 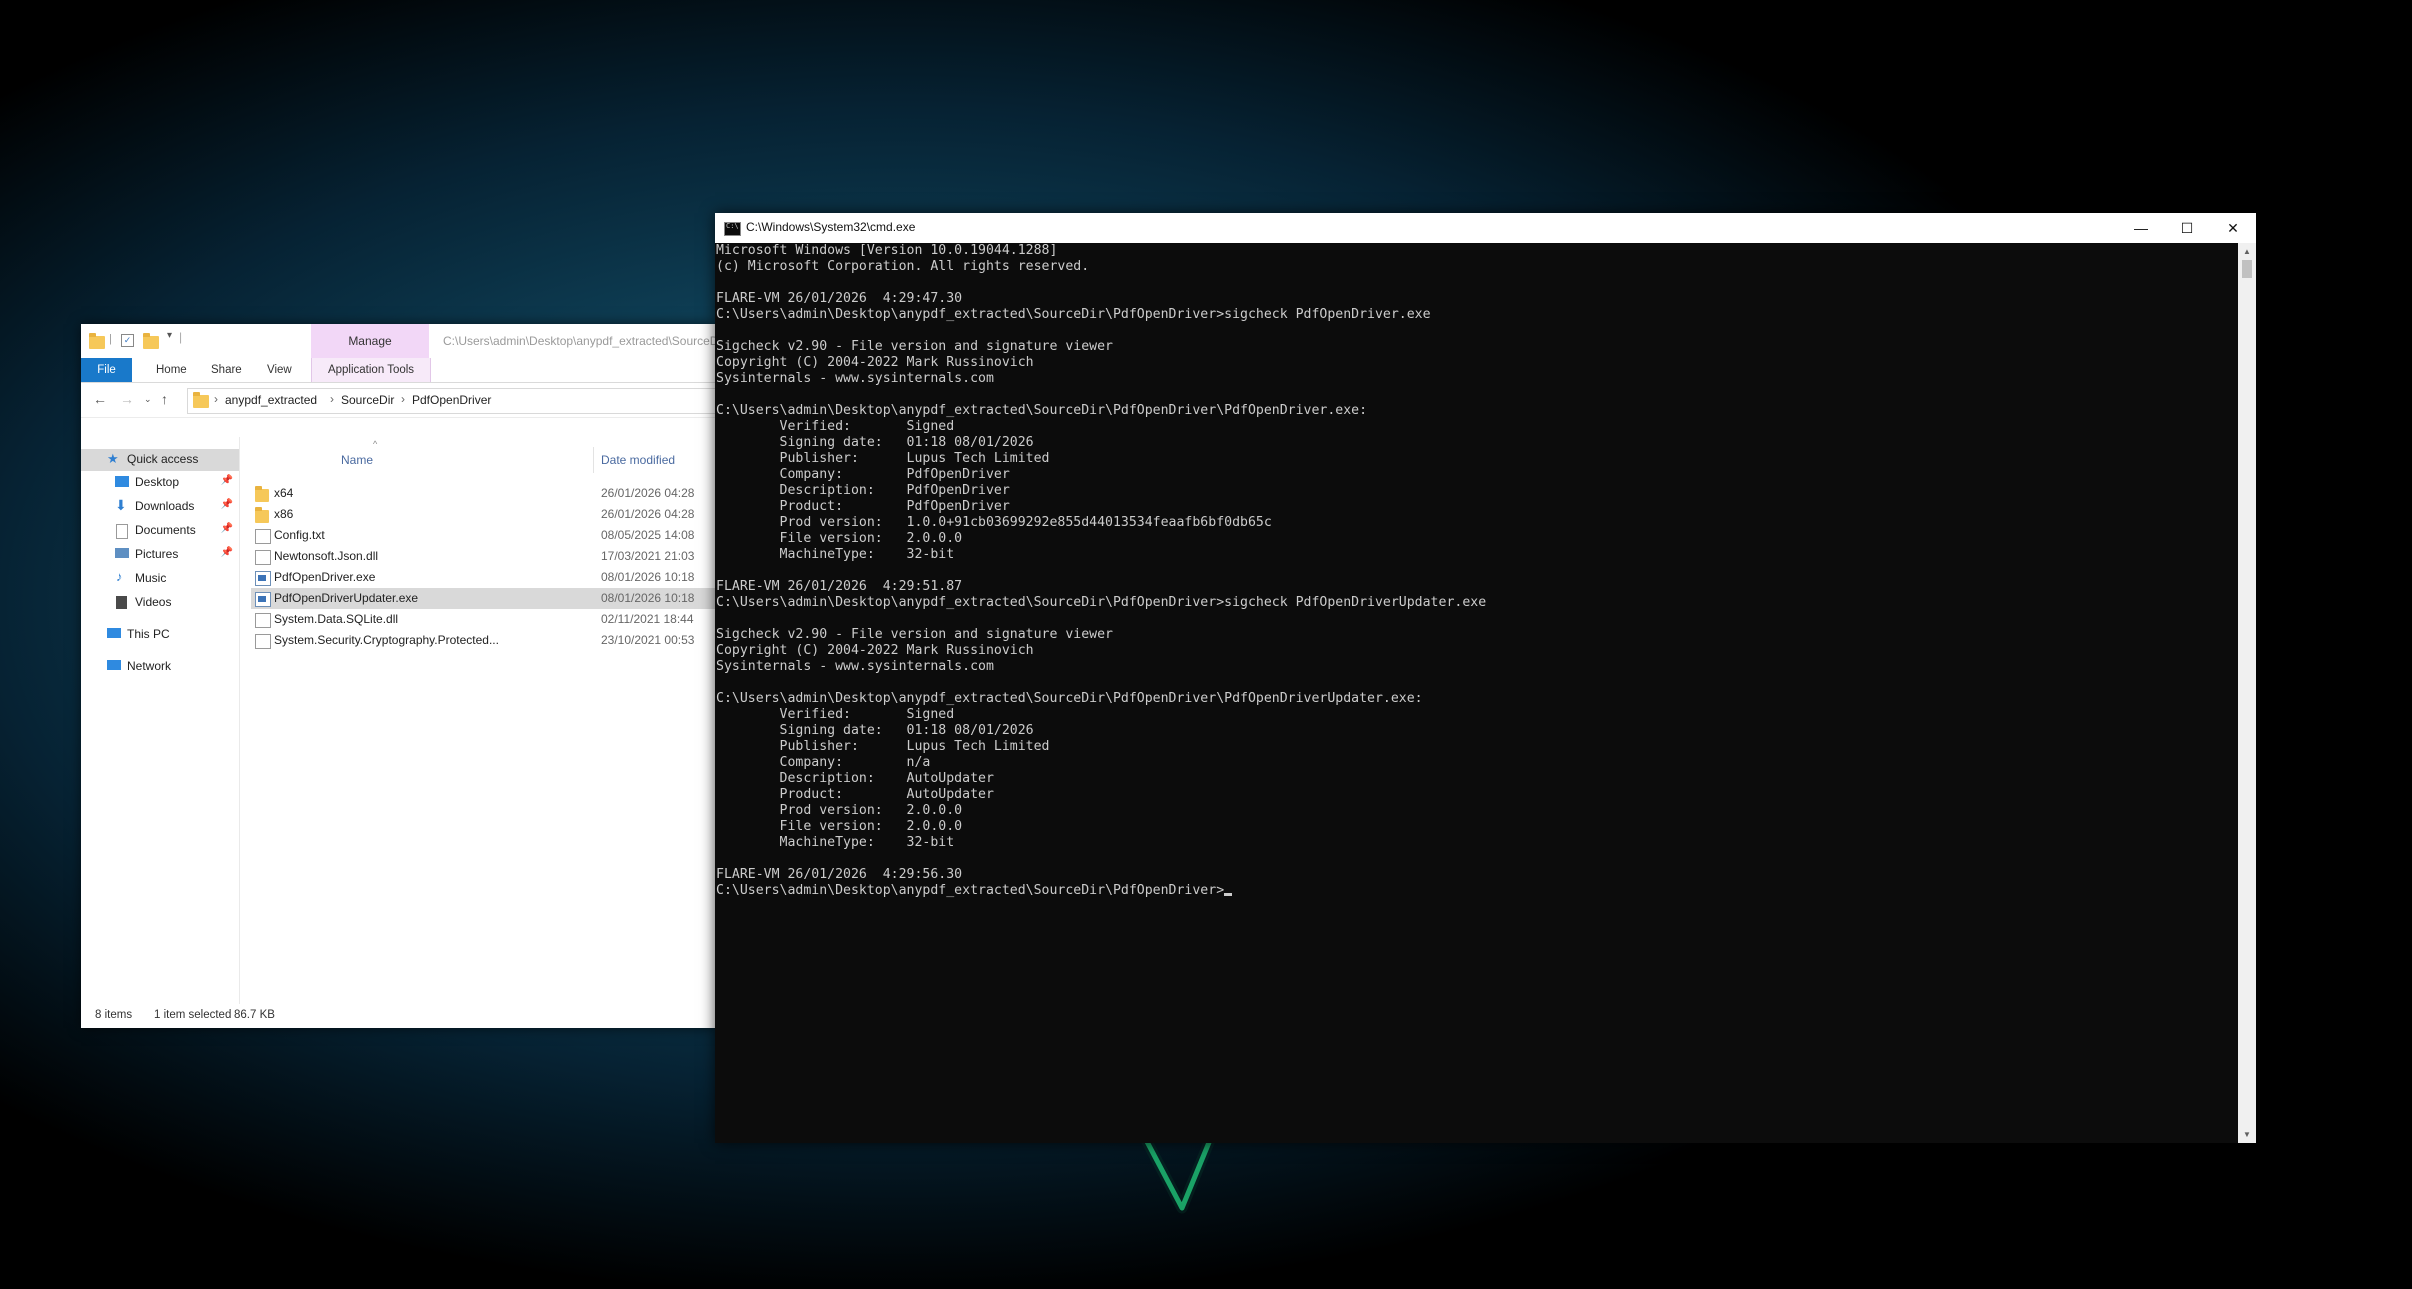 What do you see at coordinates (271, 400) in the screenshot?
I see `breadcrumb-anypdf-extracted: anypdf_extracted` at bounding box center [271, 400].